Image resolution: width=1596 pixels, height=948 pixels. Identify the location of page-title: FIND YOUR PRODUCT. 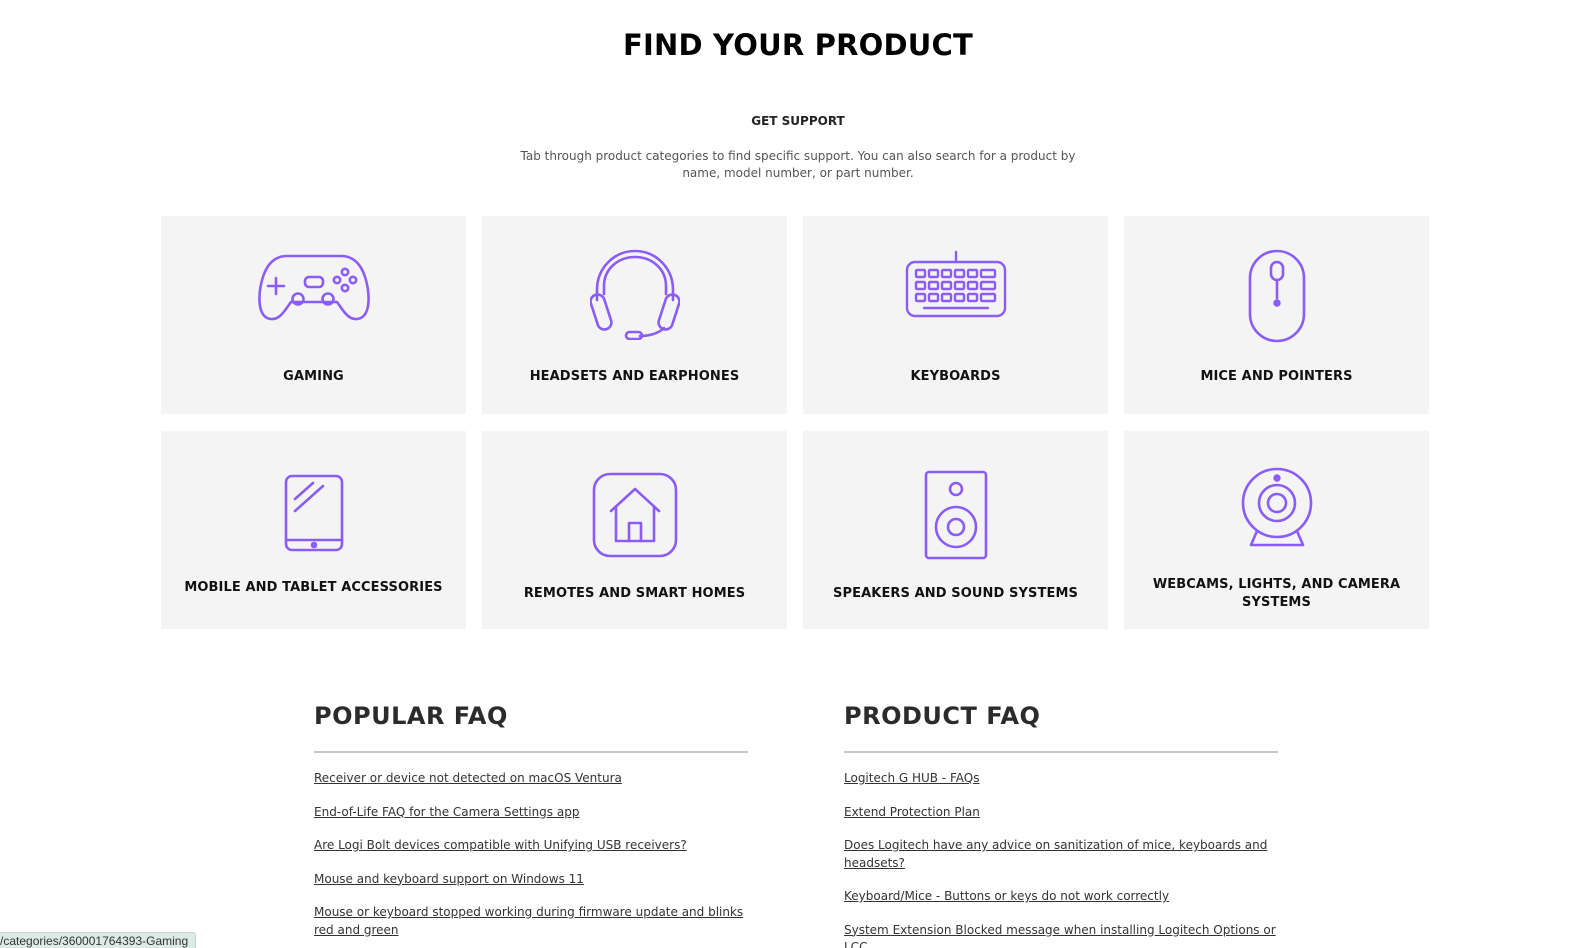
(798, 45).